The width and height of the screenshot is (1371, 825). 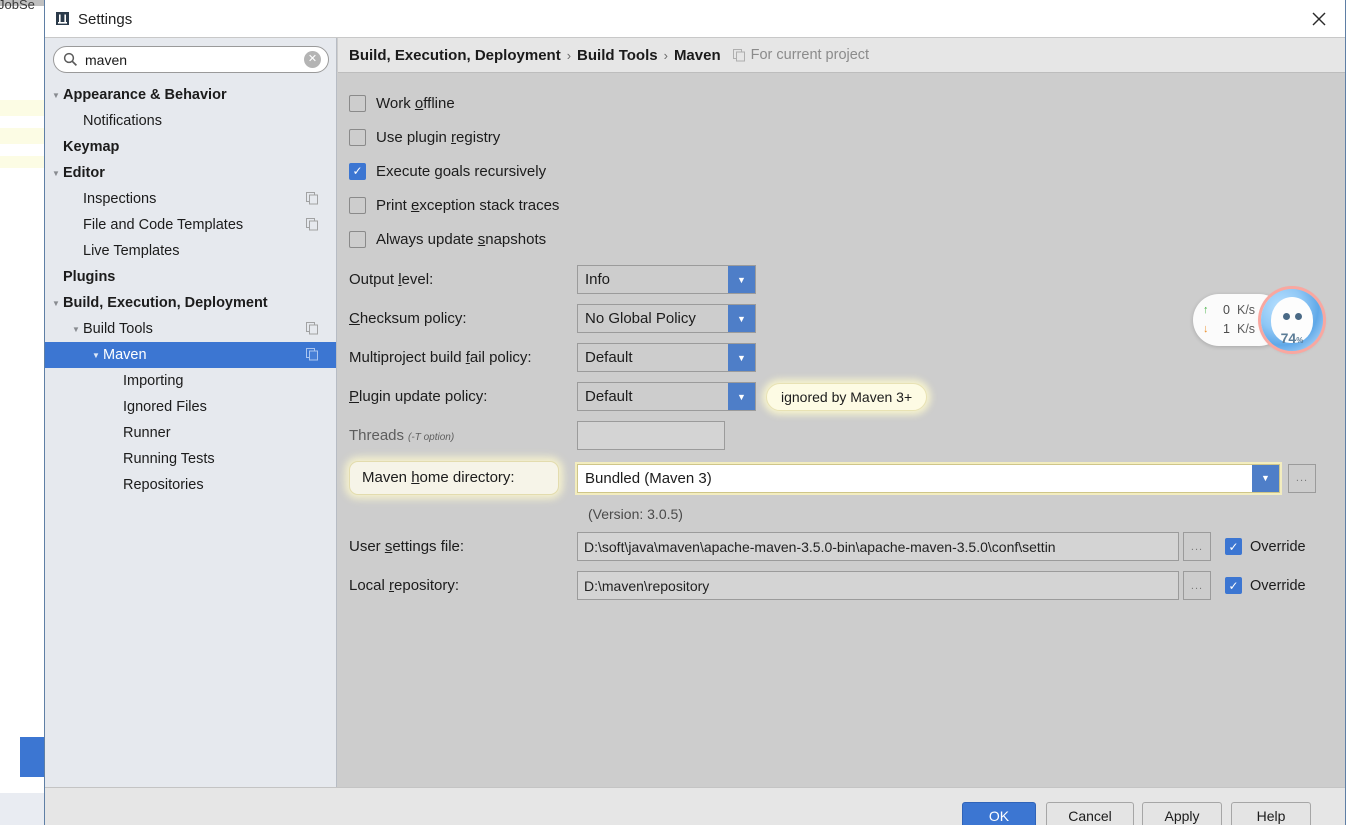 I want to click on checkbox-row-always-update-snapshots: ✓ Always update snapshots, so click(x=847, y=239).